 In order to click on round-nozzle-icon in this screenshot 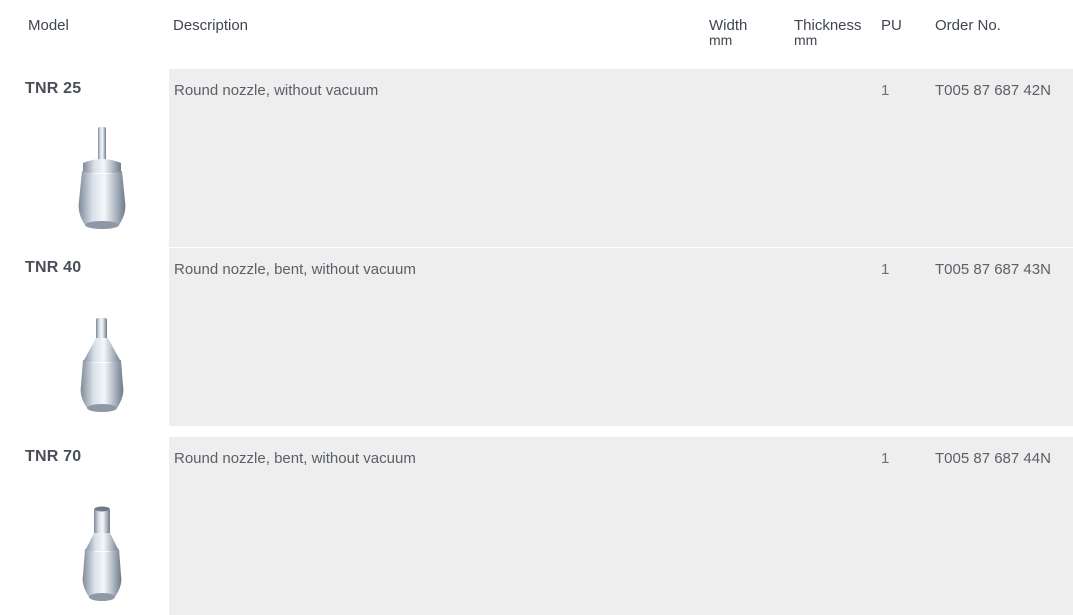, I will do `click(102, 178)`.